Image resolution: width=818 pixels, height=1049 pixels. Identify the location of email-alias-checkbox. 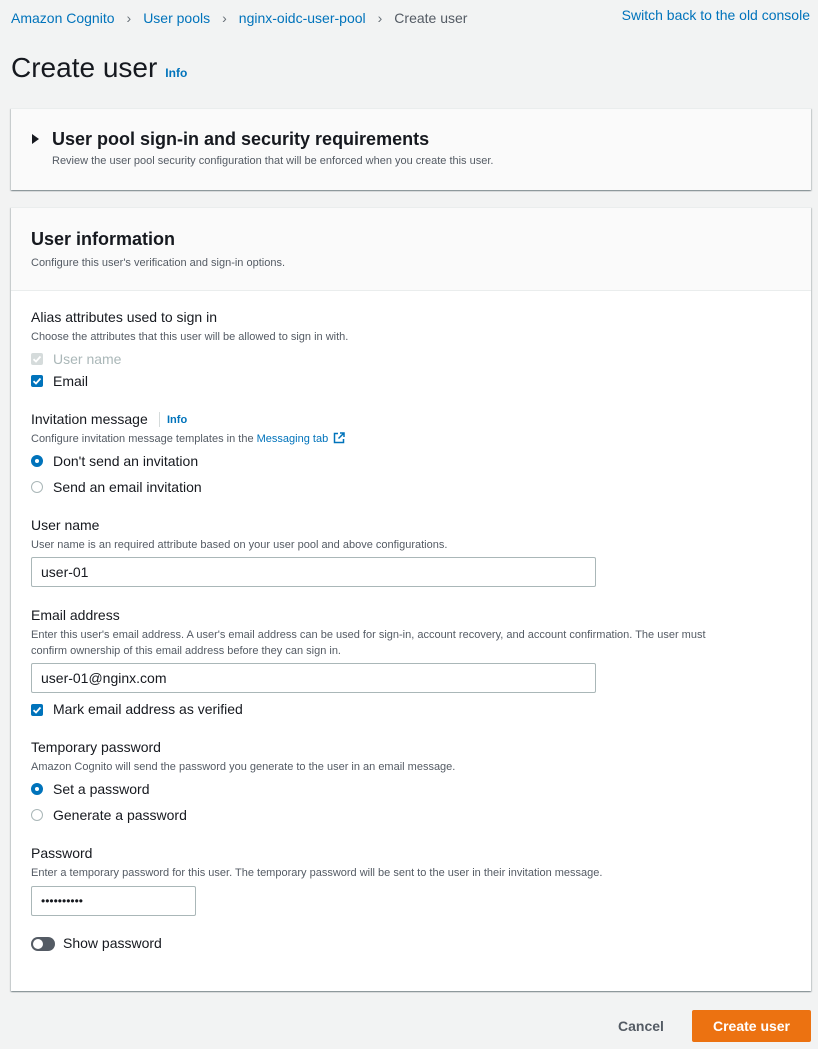
(37, 381).